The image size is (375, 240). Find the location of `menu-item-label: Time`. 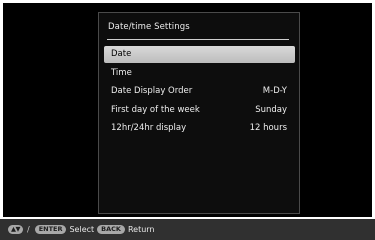

menu-item-label: Time is located at coordinates (121, 72).